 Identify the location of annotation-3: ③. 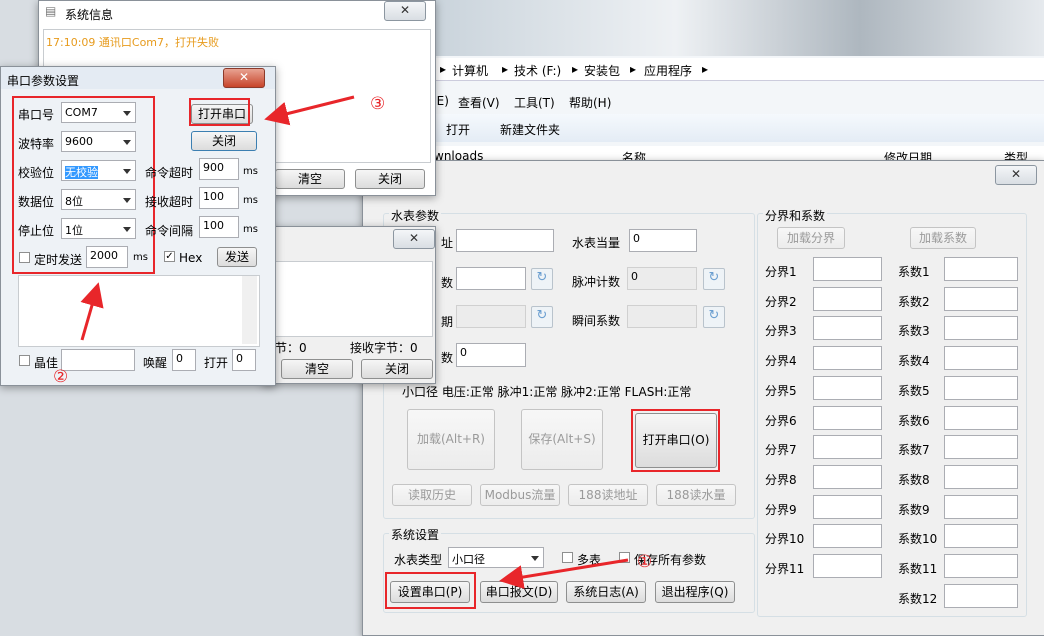
(378, 104).